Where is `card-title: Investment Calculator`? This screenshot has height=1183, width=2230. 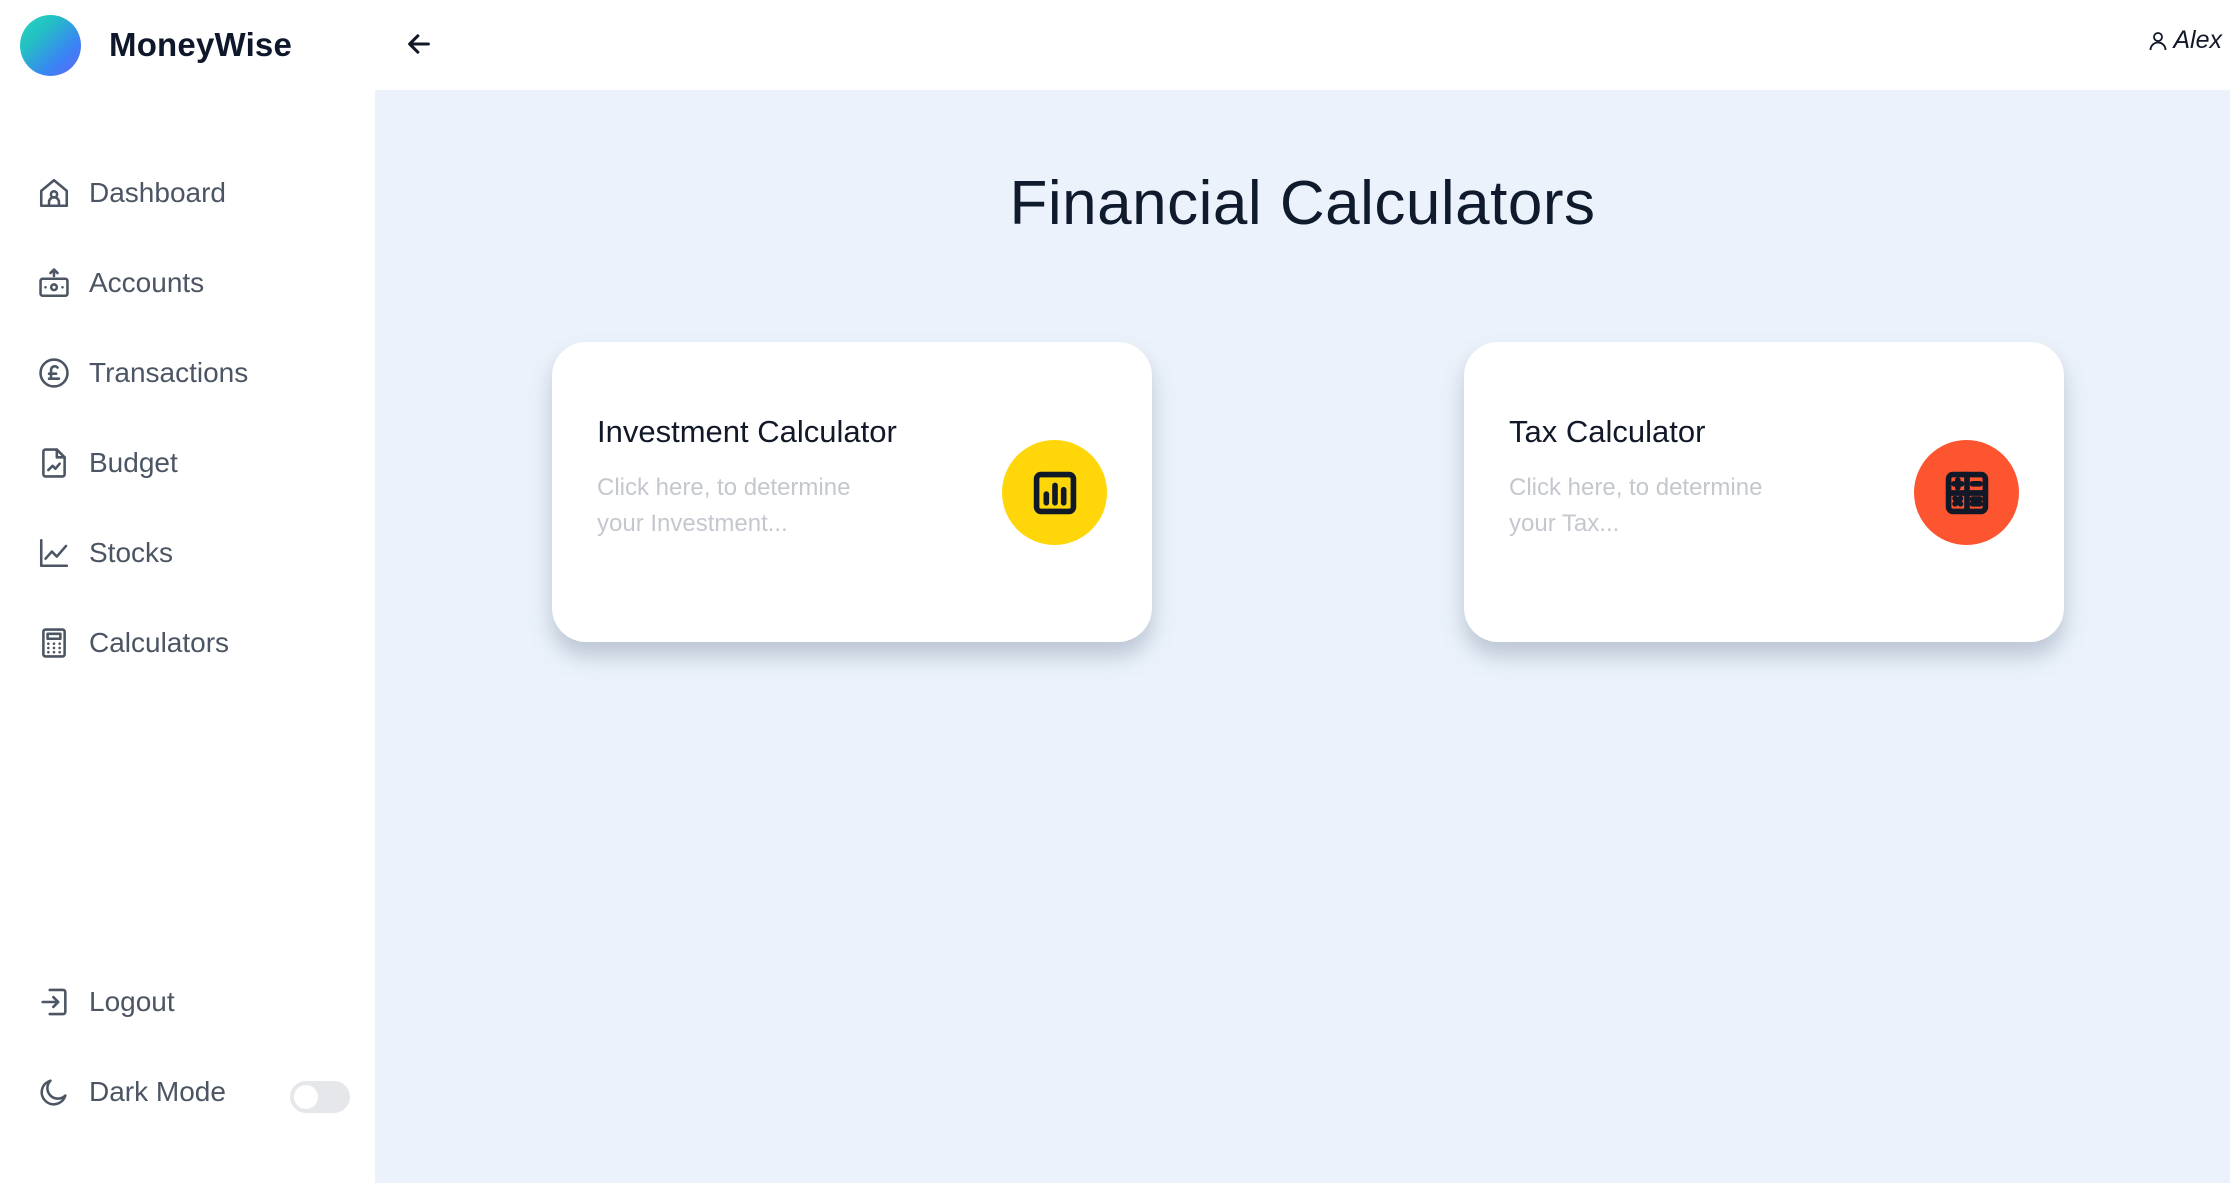 card-title: Investment Calculator is located at coordinates (747, 431).